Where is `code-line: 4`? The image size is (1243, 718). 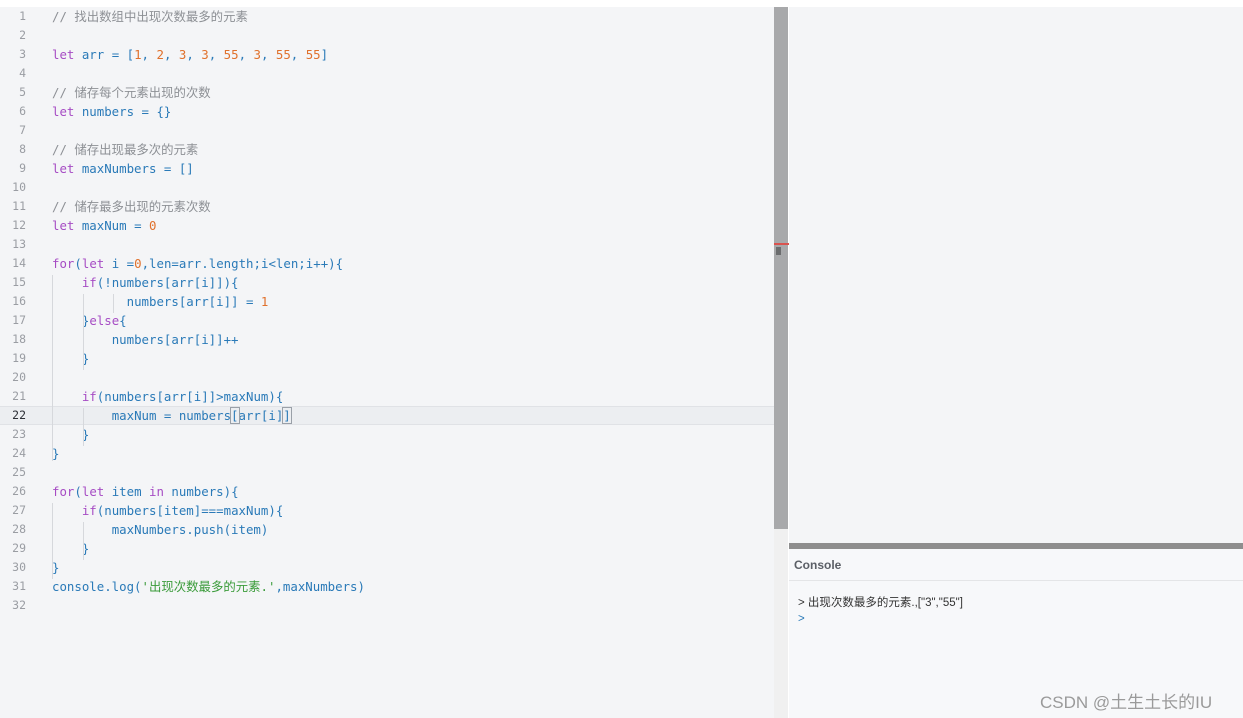
code-line: 4 is located at coordinates (387, 73).